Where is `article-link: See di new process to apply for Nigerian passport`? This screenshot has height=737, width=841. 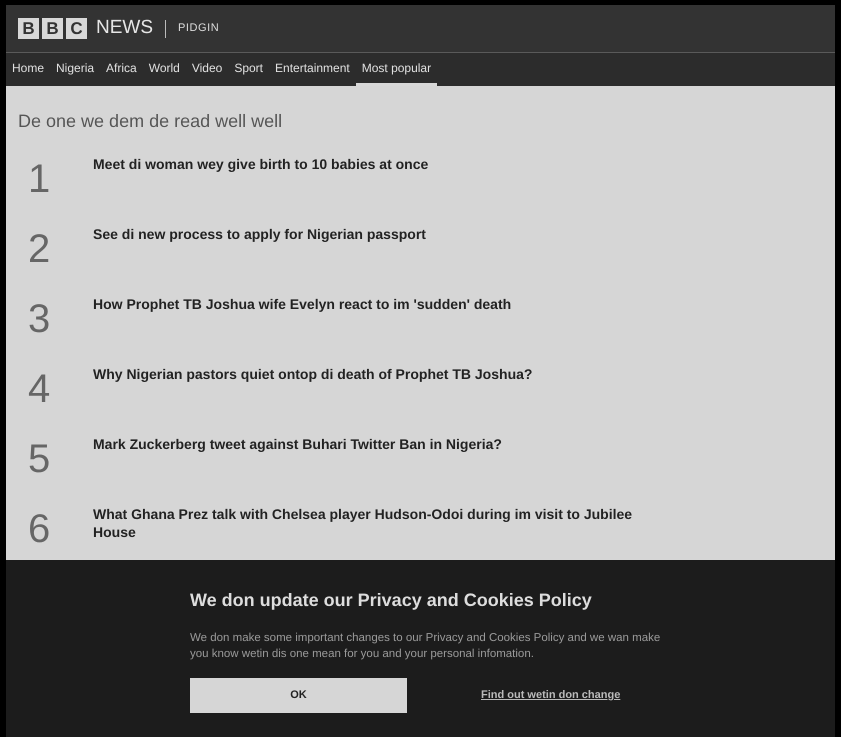
article-link: See di new process to apply for Nigerian passport is located at coordinates (373, 234).